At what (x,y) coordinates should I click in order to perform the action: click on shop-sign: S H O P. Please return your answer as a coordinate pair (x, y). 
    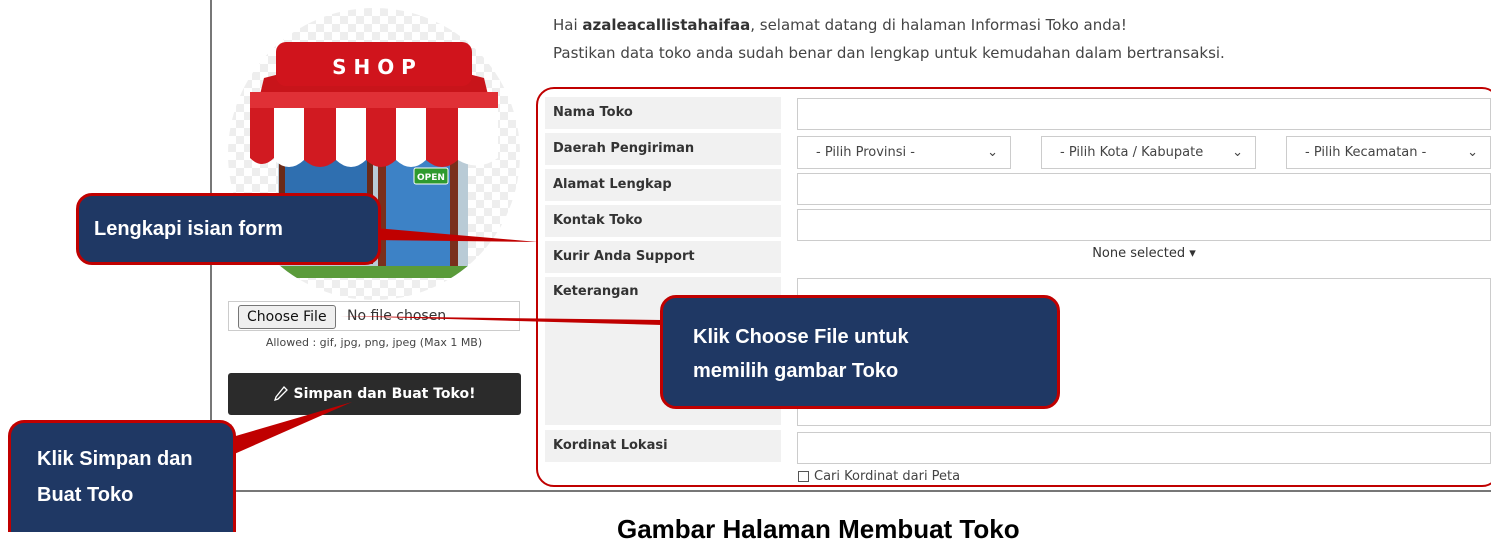
    Looking at the image, I should click on (374, 64).